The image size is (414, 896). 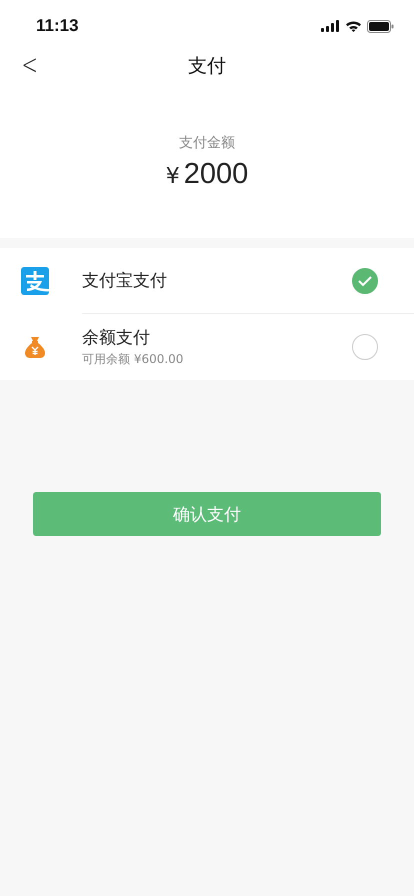 What do you see at coordinates (207, 281) in the screenshot?
I see `payment-option: 支付宝支付` at bounding box center [207, 281].